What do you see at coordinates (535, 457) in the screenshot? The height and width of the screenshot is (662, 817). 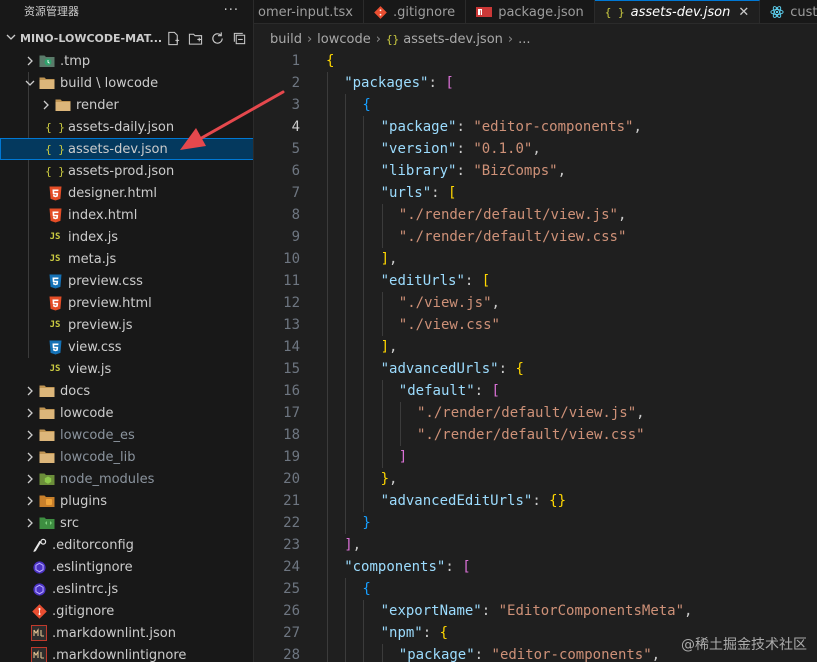 I see `code-line: 19]` at bounding box center [535, 457].